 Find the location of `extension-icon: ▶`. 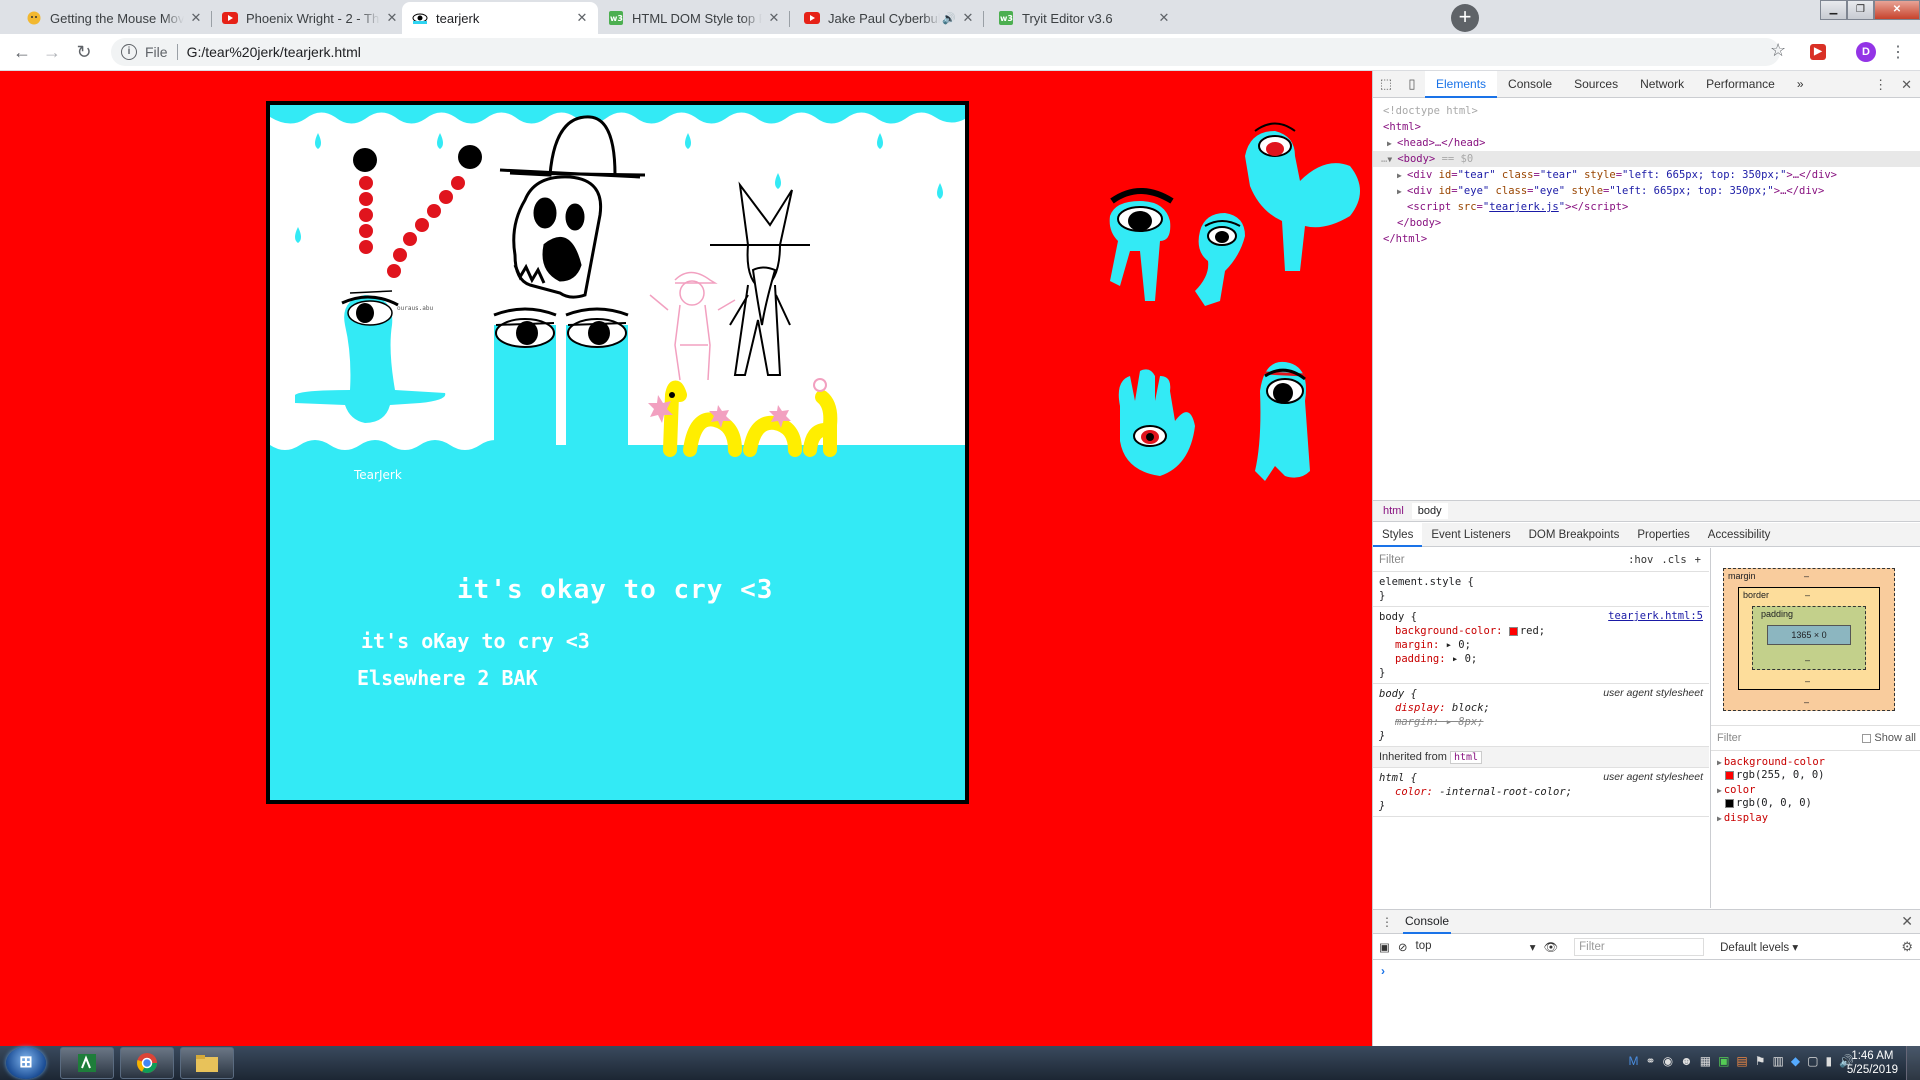

extension-icon: ▶ is located at coordinates (1818, 52).